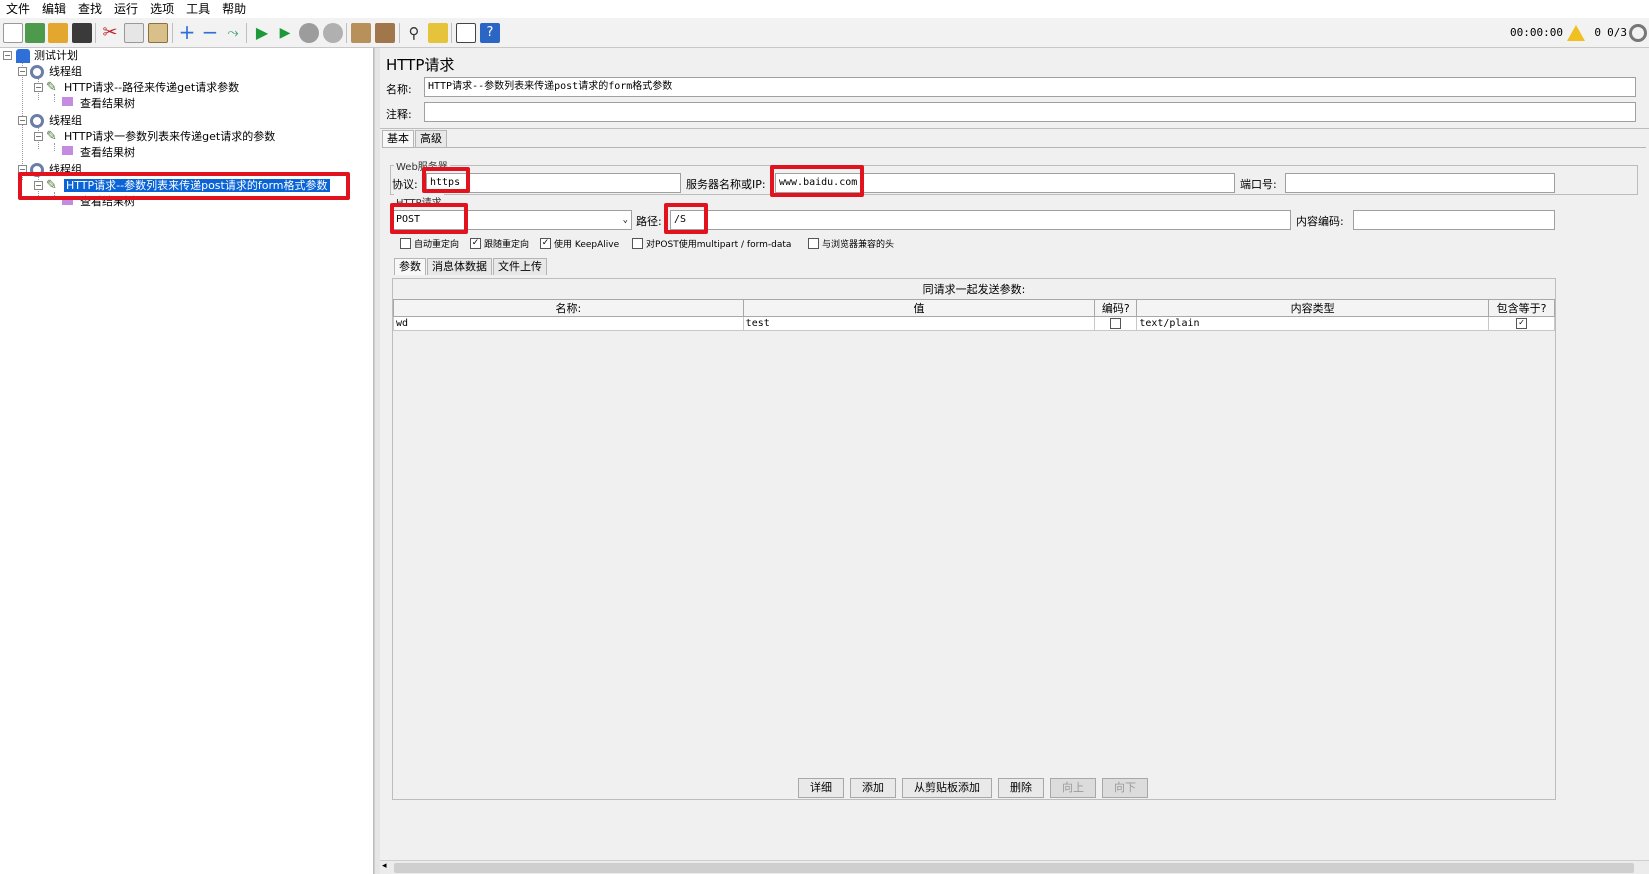 This screenshot has height=874, width=1649. Describe the element at coordinates (110, 33) in the screenshot. I see `cut-icon: ✂` at that location.